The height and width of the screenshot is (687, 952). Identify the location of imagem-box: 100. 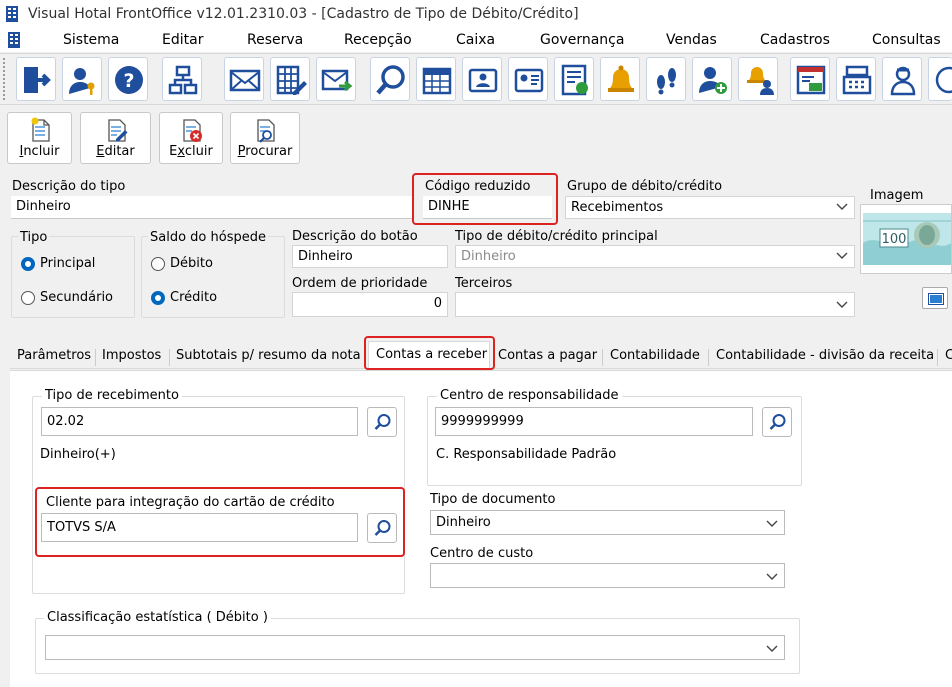
(906, 239).